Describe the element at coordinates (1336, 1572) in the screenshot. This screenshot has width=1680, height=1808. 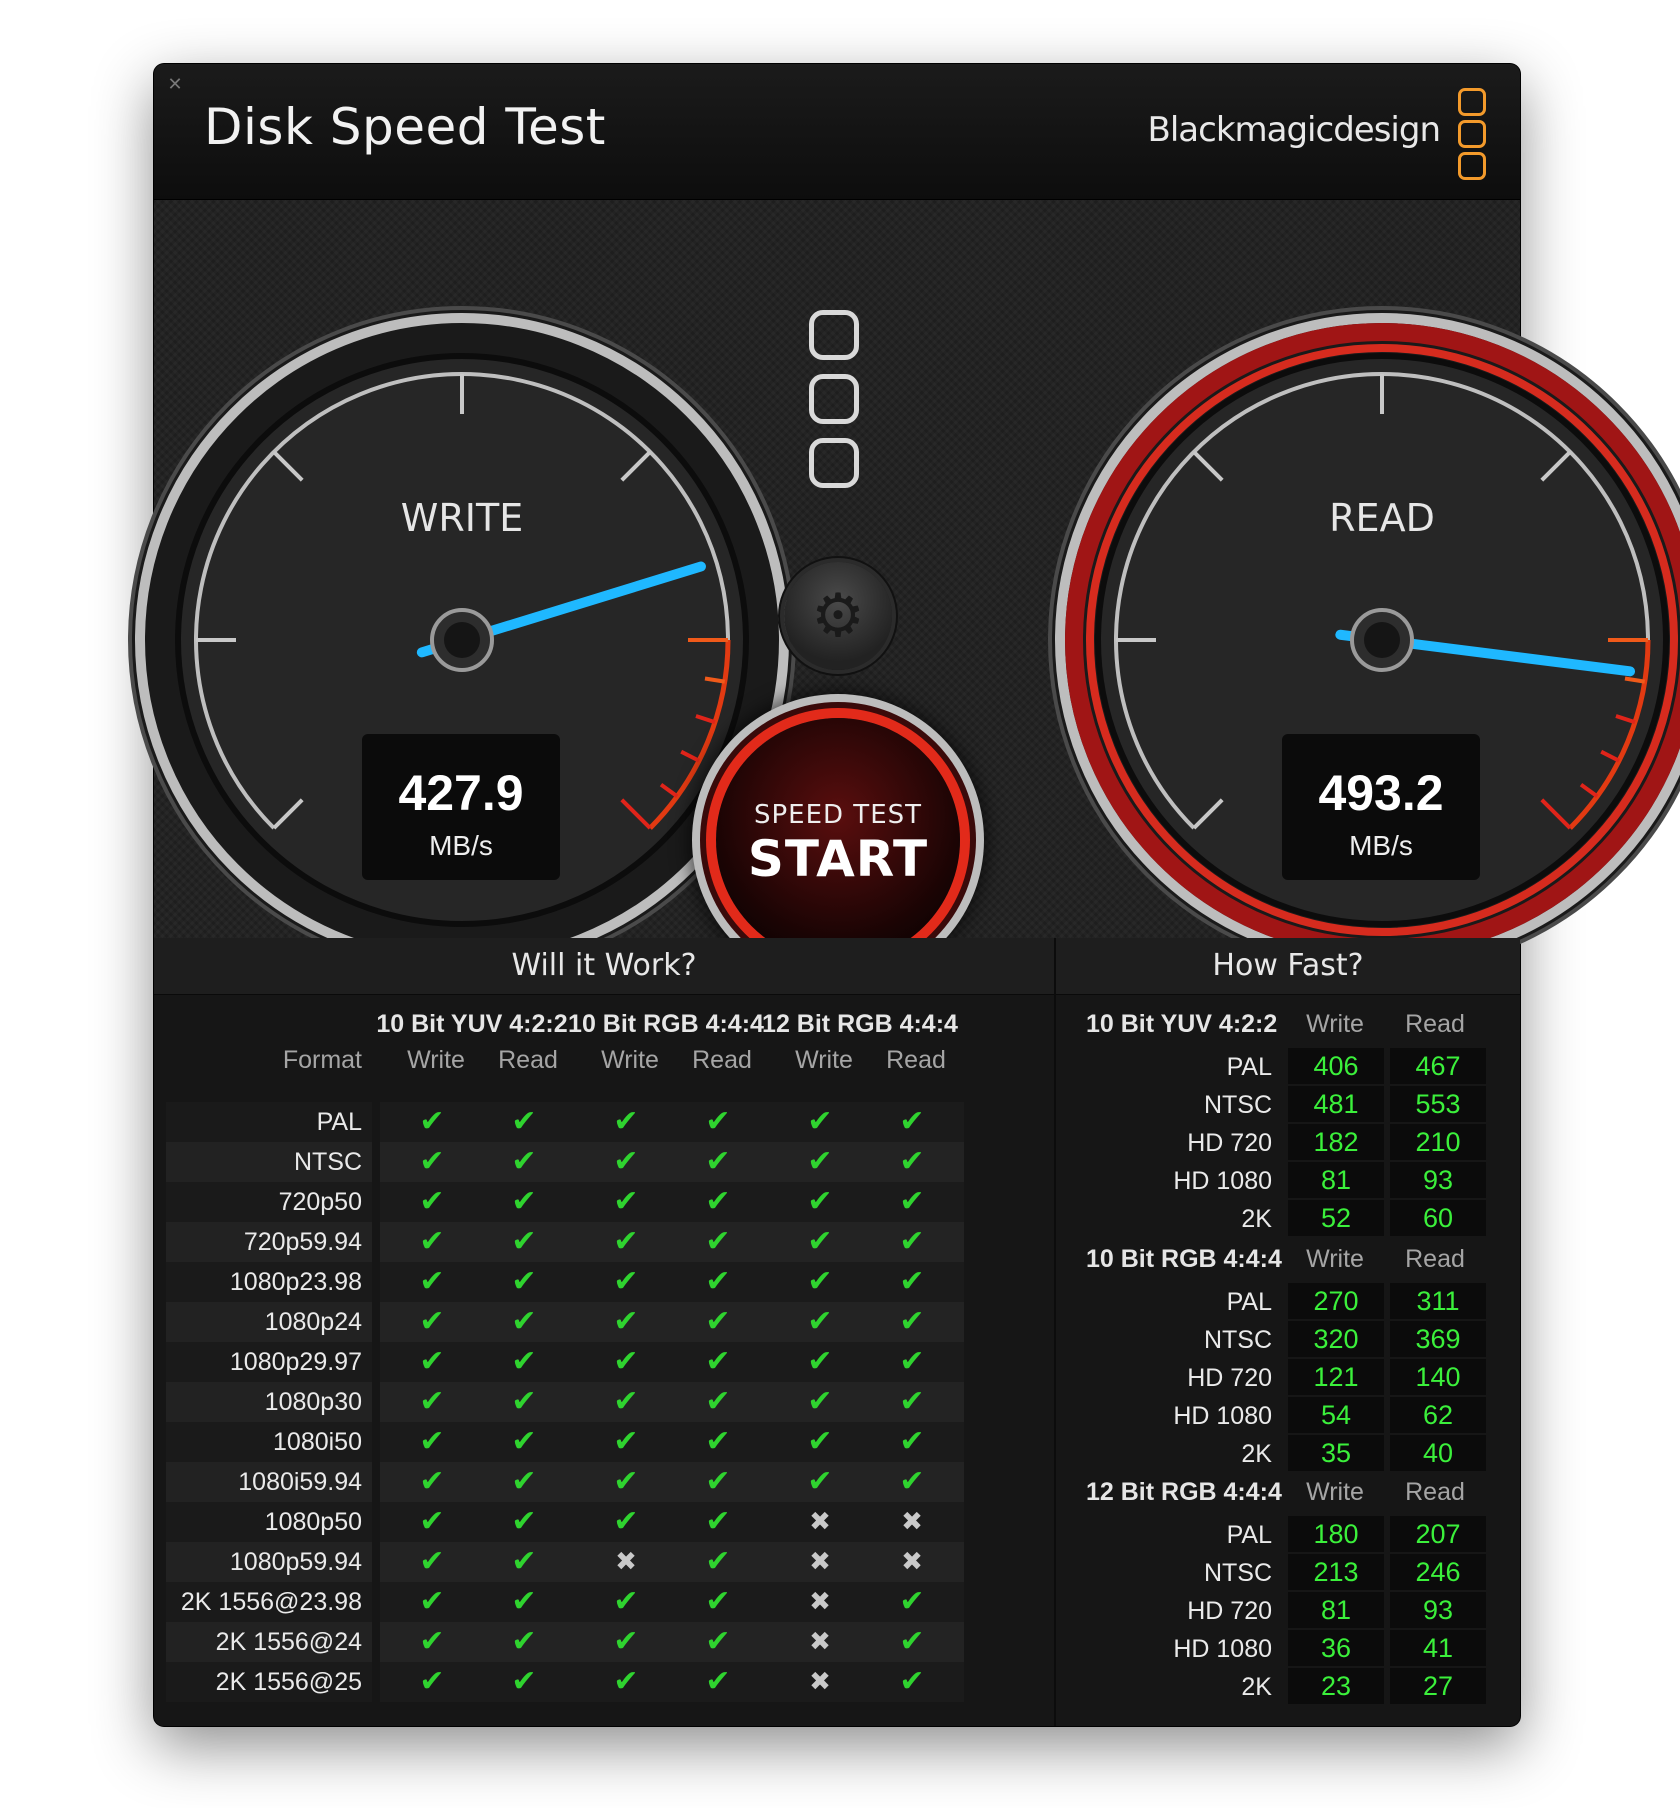
I see `how-fast-write-value: 213` at that location.